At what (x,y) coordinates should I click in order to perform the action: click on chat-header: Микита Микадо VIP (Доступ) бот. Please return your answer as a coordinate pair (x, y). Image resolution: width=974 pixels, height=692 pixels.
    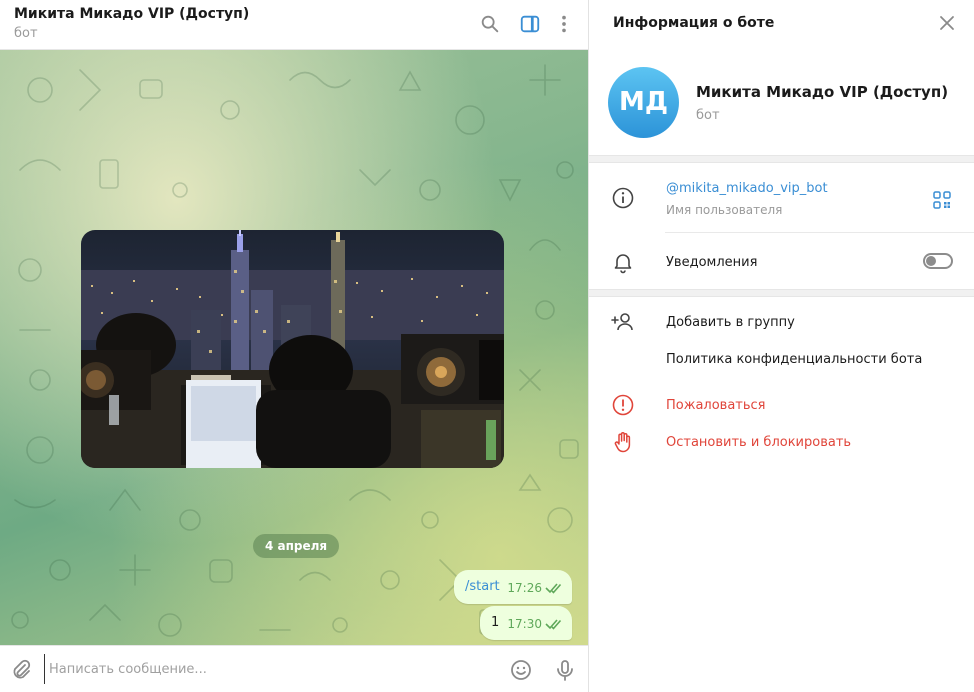
    Looking at the image, I should click on (294, 25).